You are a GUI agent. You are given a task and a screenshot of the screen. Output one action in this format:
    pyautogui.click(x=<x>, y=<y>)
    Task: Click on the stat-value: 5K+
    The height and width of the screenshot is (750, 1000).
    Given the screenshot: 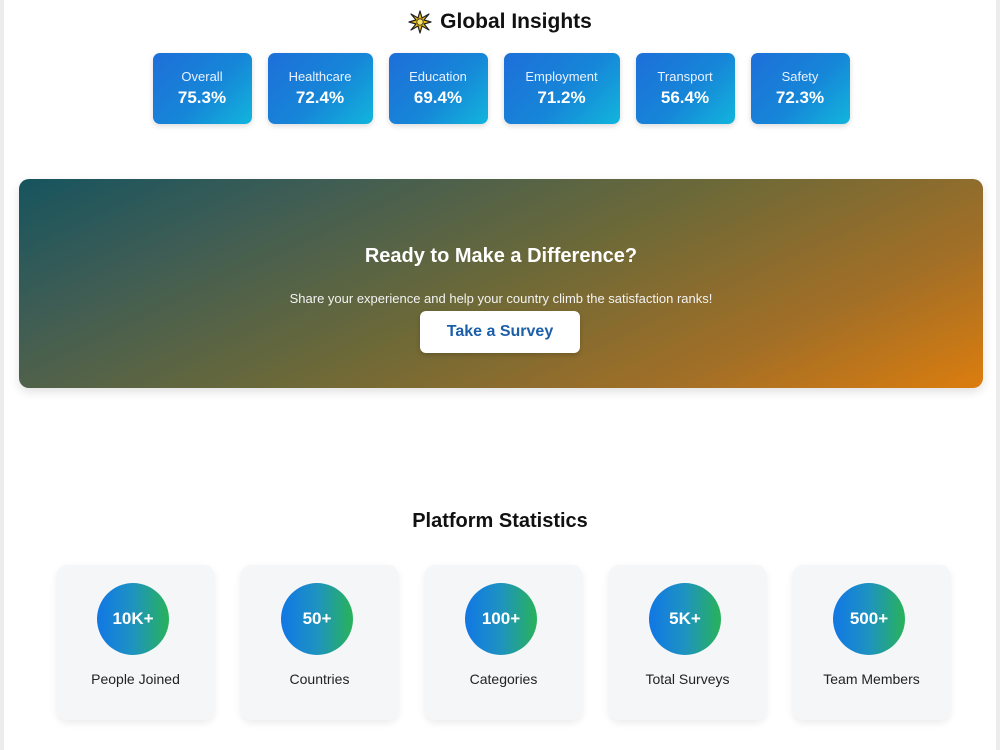 What is the action you would take?
    pyautogui.click(x=685, y=619)
    